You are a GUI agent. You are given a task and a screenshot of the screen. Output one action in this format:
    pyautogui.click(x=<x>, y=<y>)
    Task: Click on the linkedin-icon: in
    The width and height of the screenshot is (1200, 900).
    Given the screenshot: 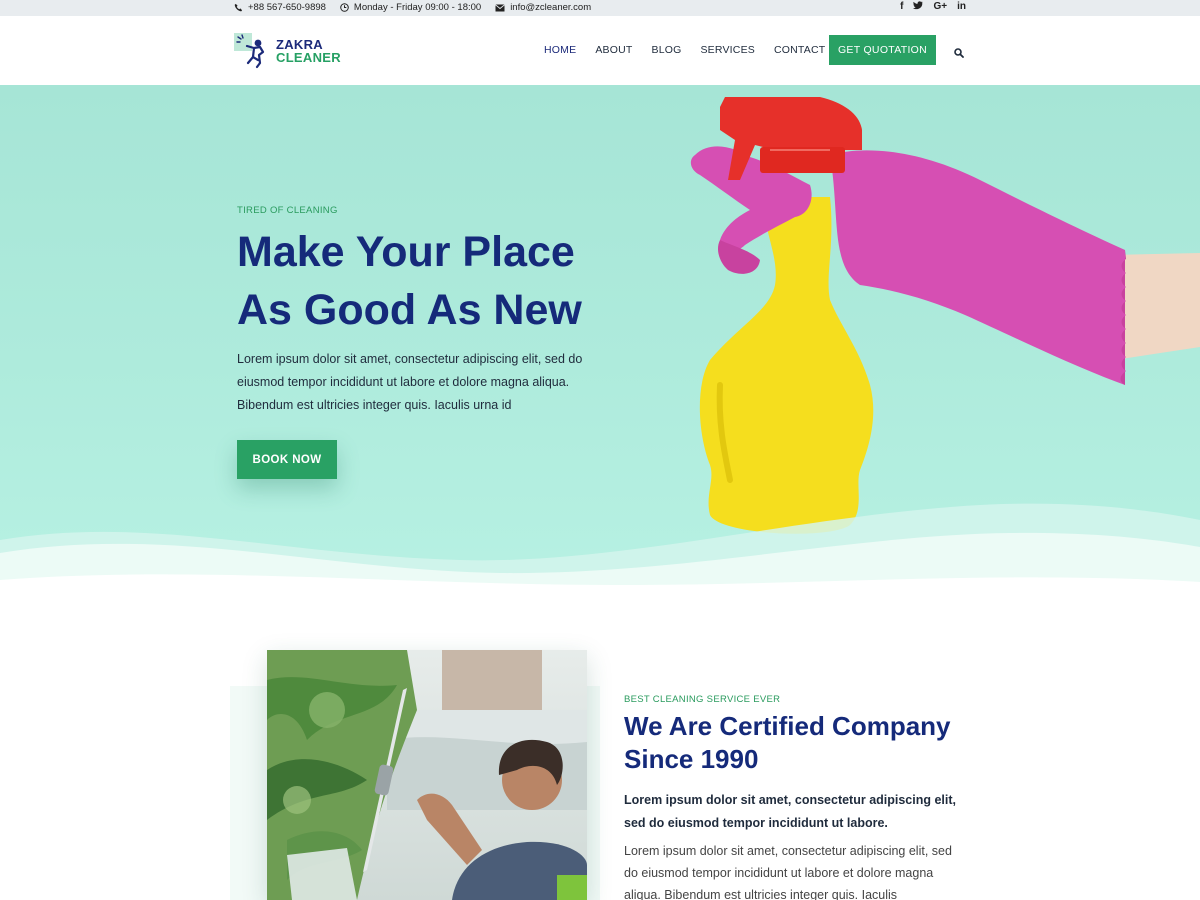 What is the action you would take?
    pyautogui.click(x=961, y=7)
    